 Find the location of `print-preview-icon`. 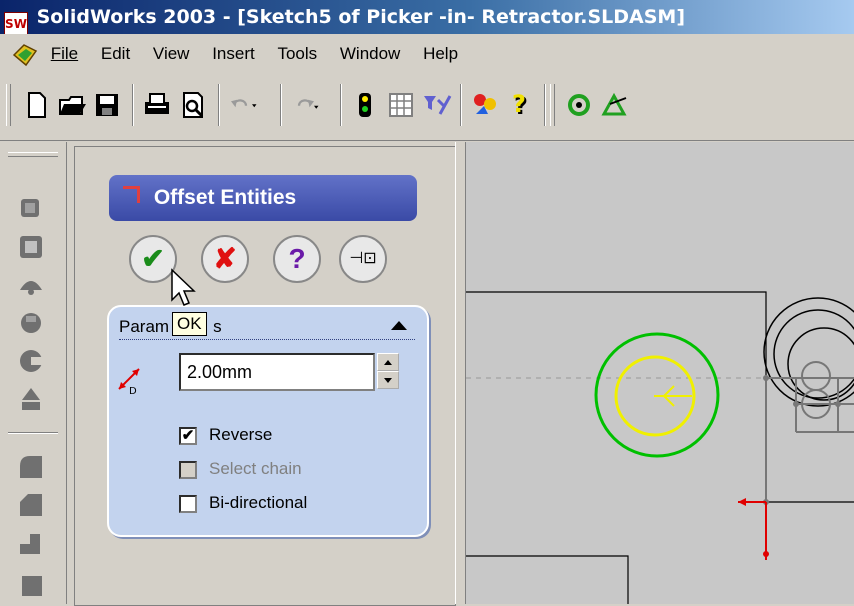

print-preview-icon is located at coordinates (193, 105).